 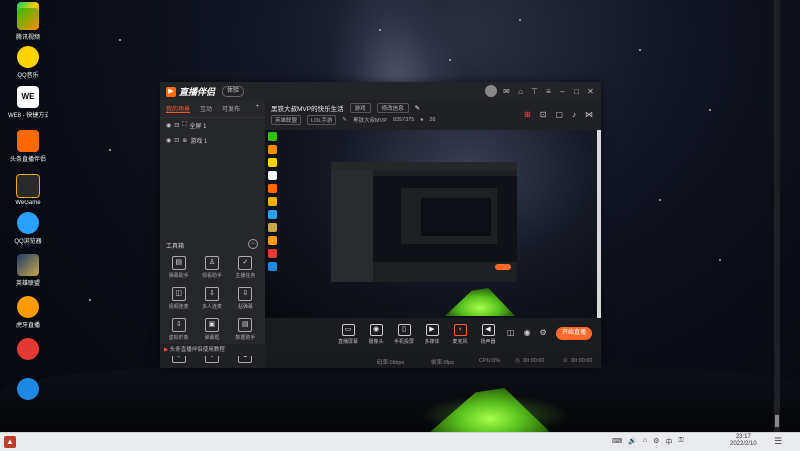 I want to click on desktop-icon-label: 虎牙直播, so click(x=27, y=326).